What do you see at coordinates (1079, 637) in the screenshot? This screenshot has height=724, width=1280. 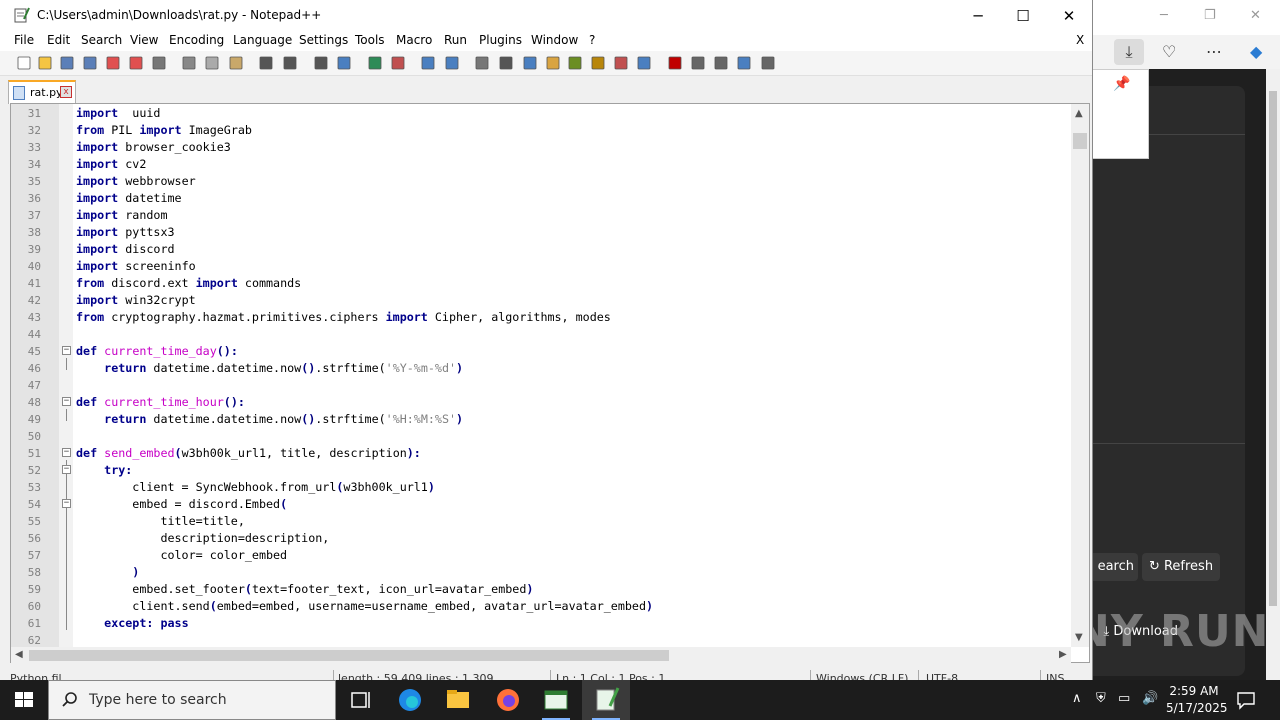 I see `scroll-down-icon: ▼` at bounding box center [1079, 637].